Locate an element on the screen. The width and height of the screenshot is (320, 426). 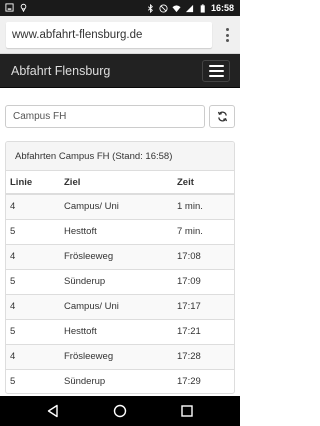
column-header-zeit: Zeit is located at coordinates (203, 183).